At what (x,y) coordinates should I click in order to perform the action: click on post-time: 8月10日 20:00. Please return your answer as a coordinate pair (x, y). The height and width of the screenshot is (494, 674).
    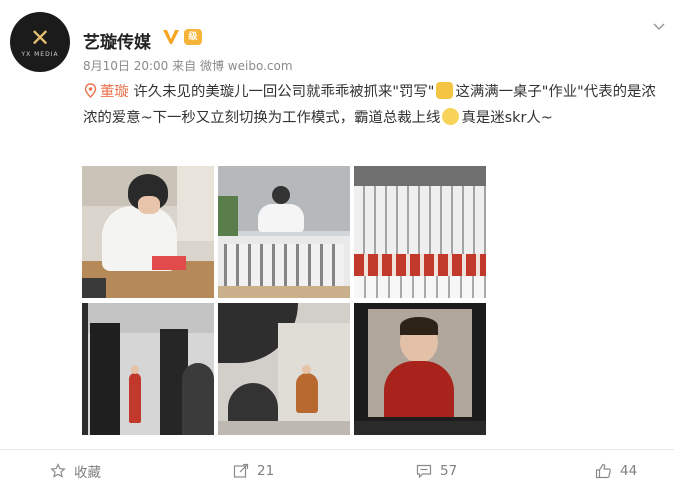
    Looking at the image, I should click on (125, 66).